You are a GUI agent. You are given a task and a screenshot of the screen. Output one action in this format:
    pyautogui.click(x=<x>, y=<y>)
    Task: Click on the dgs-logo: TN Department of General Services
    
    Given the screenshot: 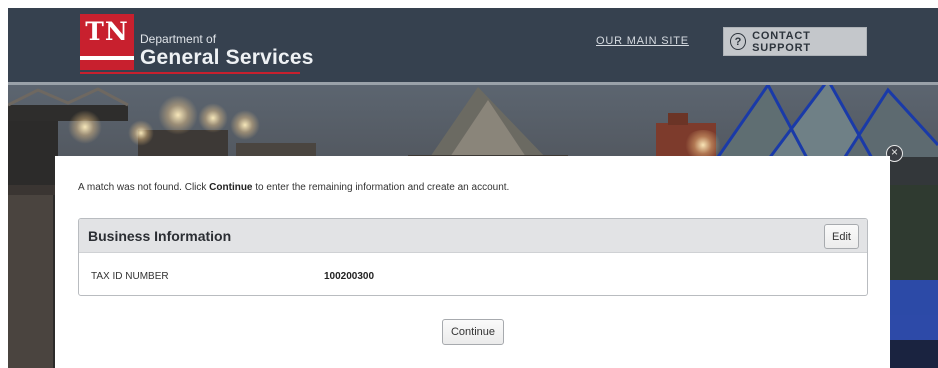 What is the action you would take?
    pyautogui.click(x=197, y=44)
    